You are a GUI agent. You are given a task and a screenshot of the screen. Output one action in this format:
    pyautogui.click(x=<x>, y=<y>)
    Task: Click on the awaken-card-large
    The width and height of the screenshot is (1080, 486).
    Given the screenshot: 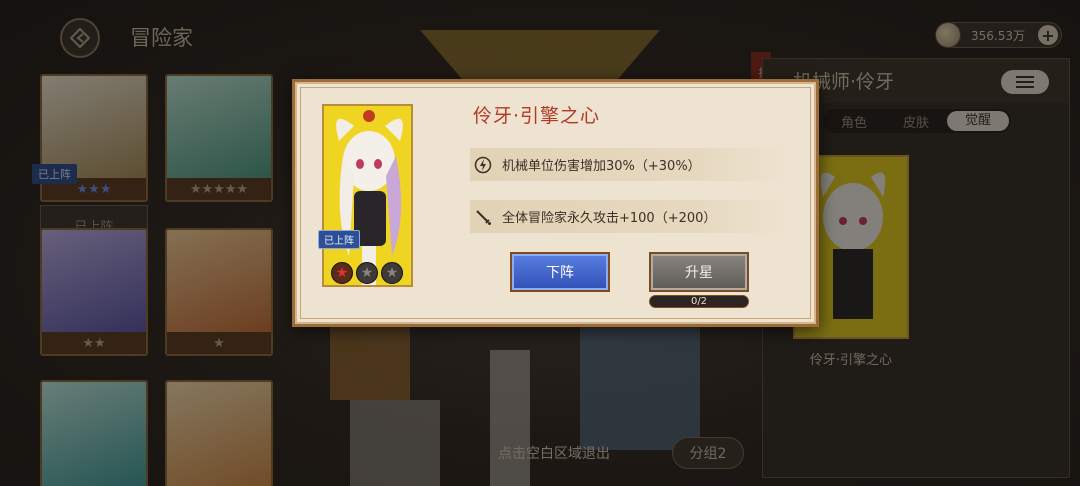 What is the action you would take?
    pyautogui.click(x=367, y=195)
    